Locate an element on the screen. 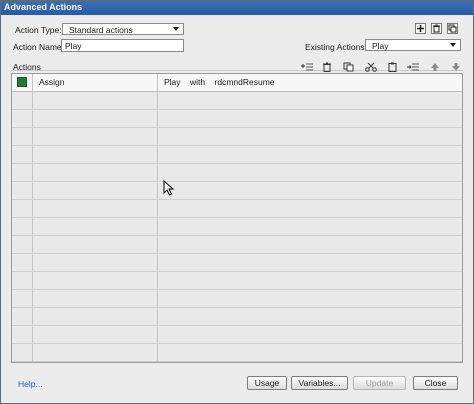 This screenshot has height=404, width=474. value-text: Play with rdcmndResume is located at coordinates (219, 82).